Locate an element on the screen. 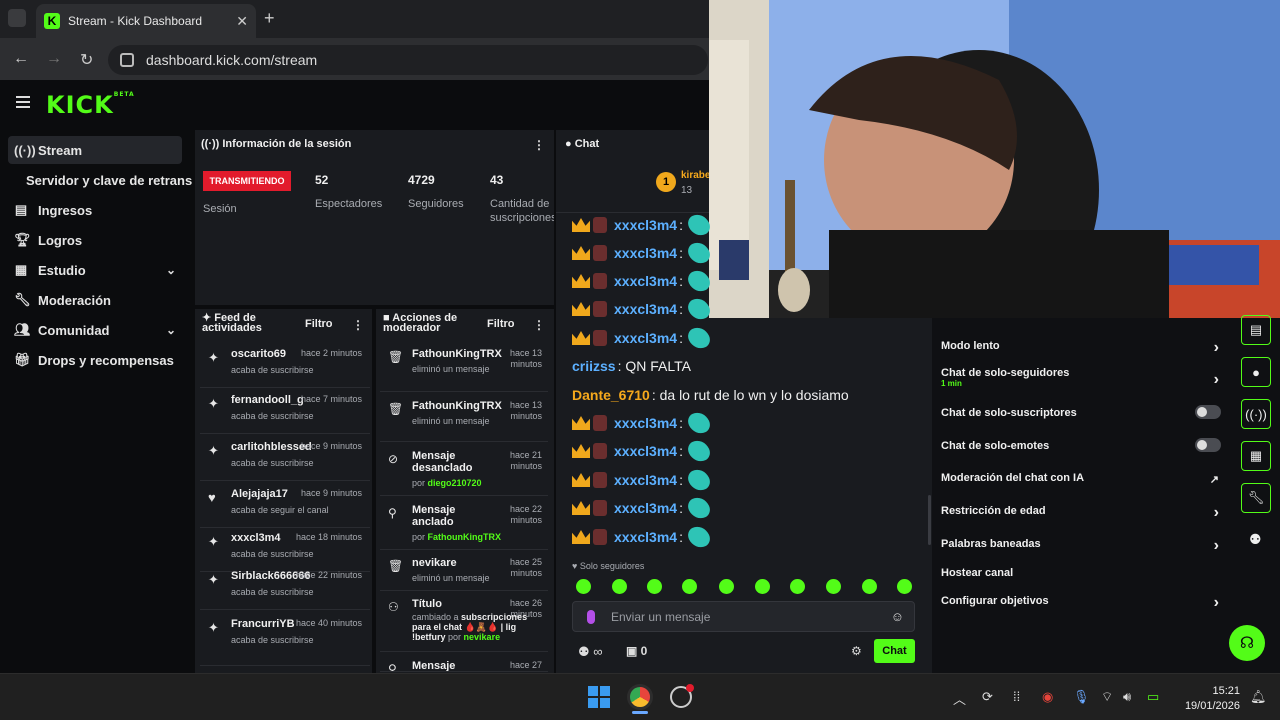 This screenshot has height=720, width=1280. tab-list-icon is located at coordinates (17, 18).